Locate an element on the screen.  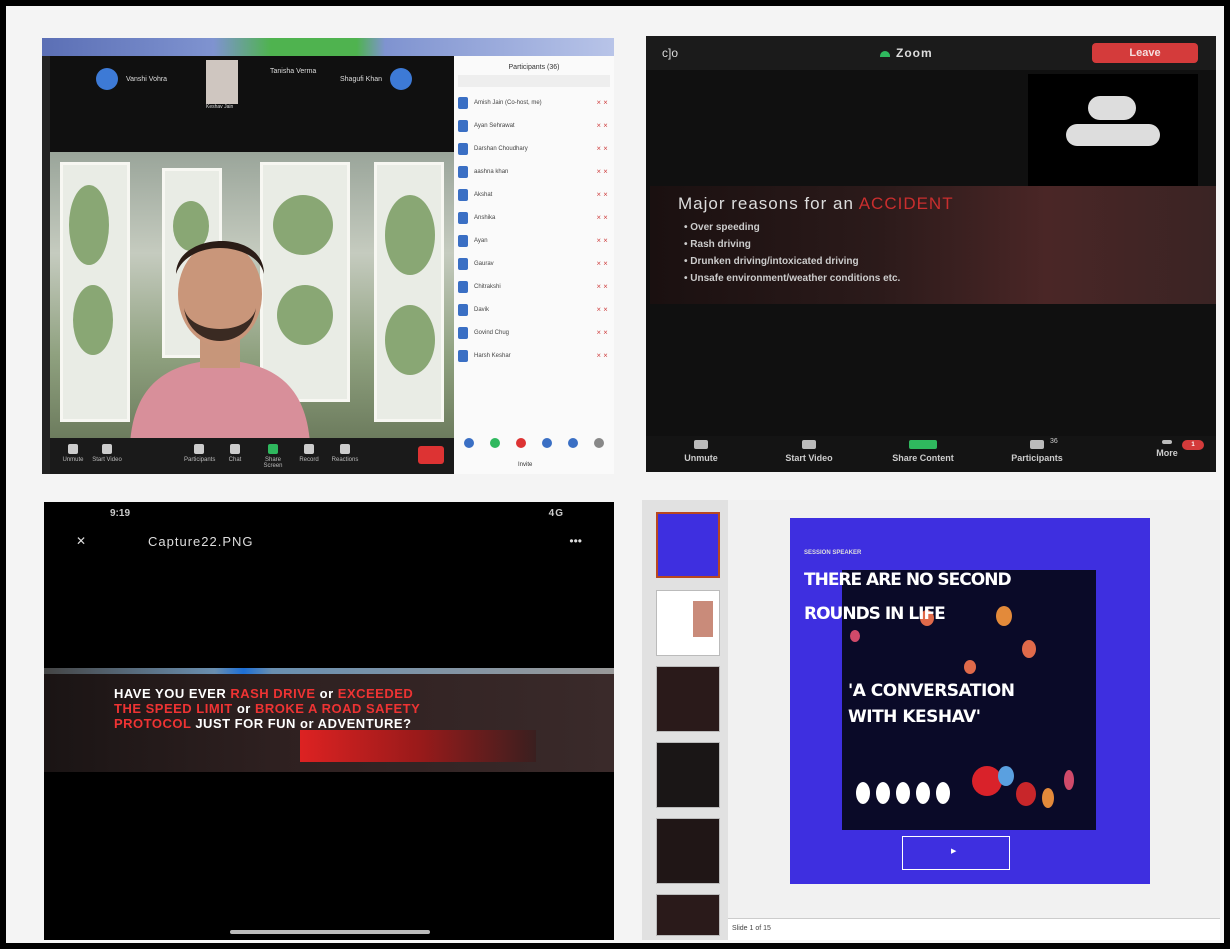
faster-icon is located at coordinates (573, 443).